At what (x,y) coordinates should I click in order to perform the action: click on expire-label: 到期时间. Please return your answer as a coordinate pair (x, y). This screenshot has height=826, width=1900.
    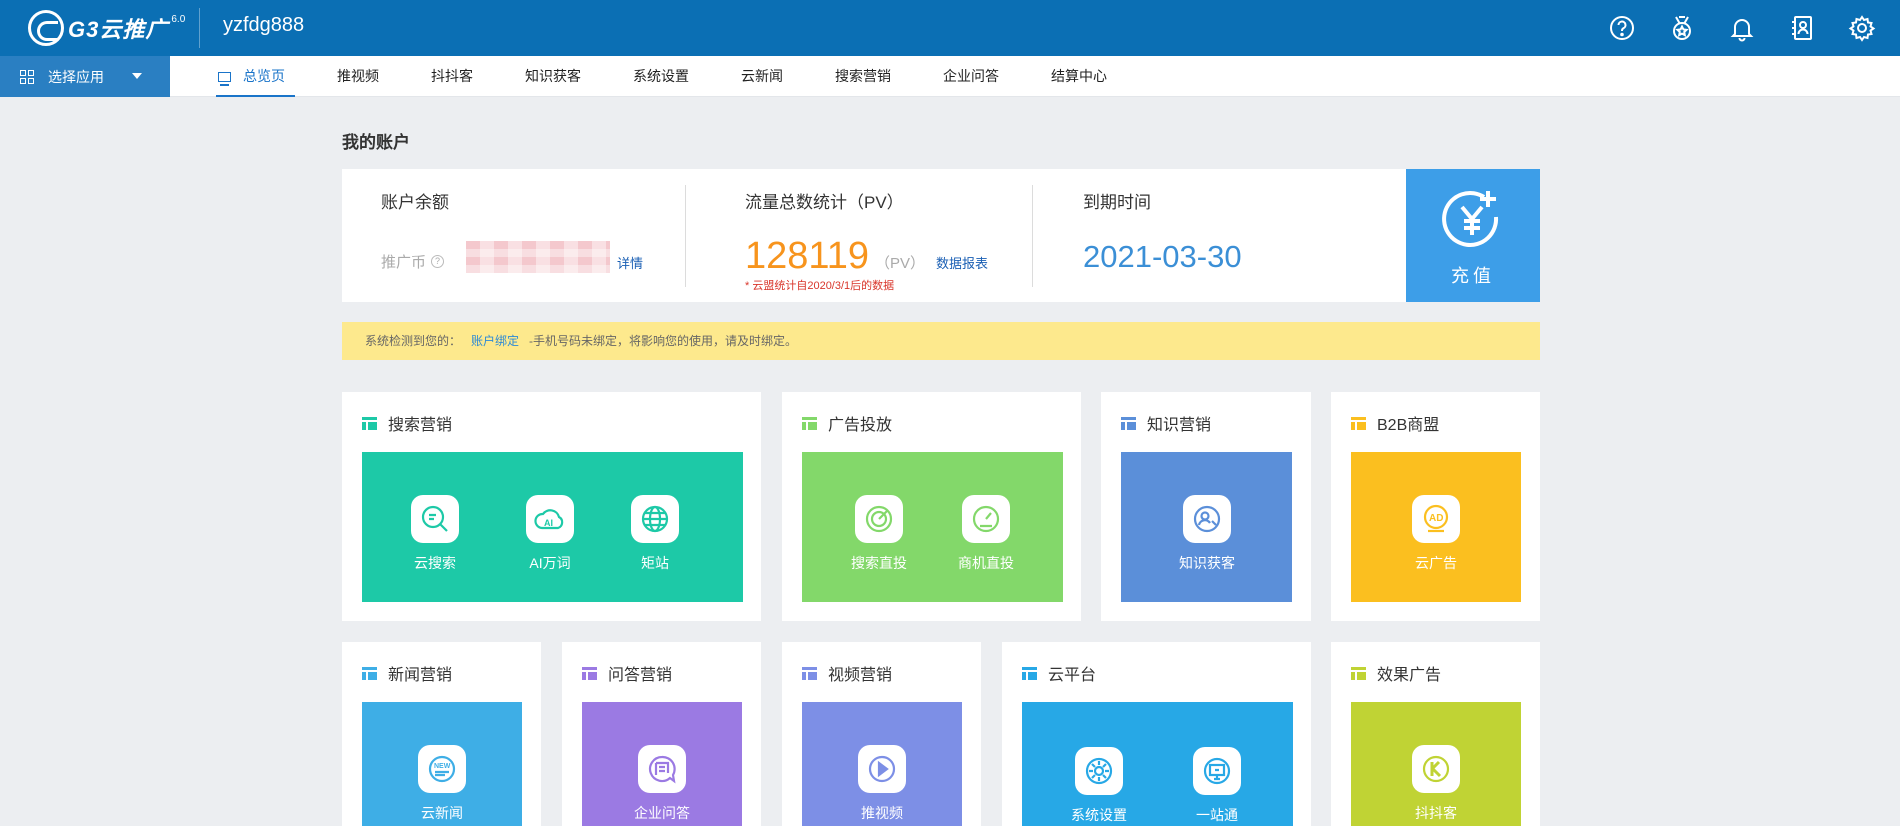
    Looking at the image, I should click on (1117, 202).